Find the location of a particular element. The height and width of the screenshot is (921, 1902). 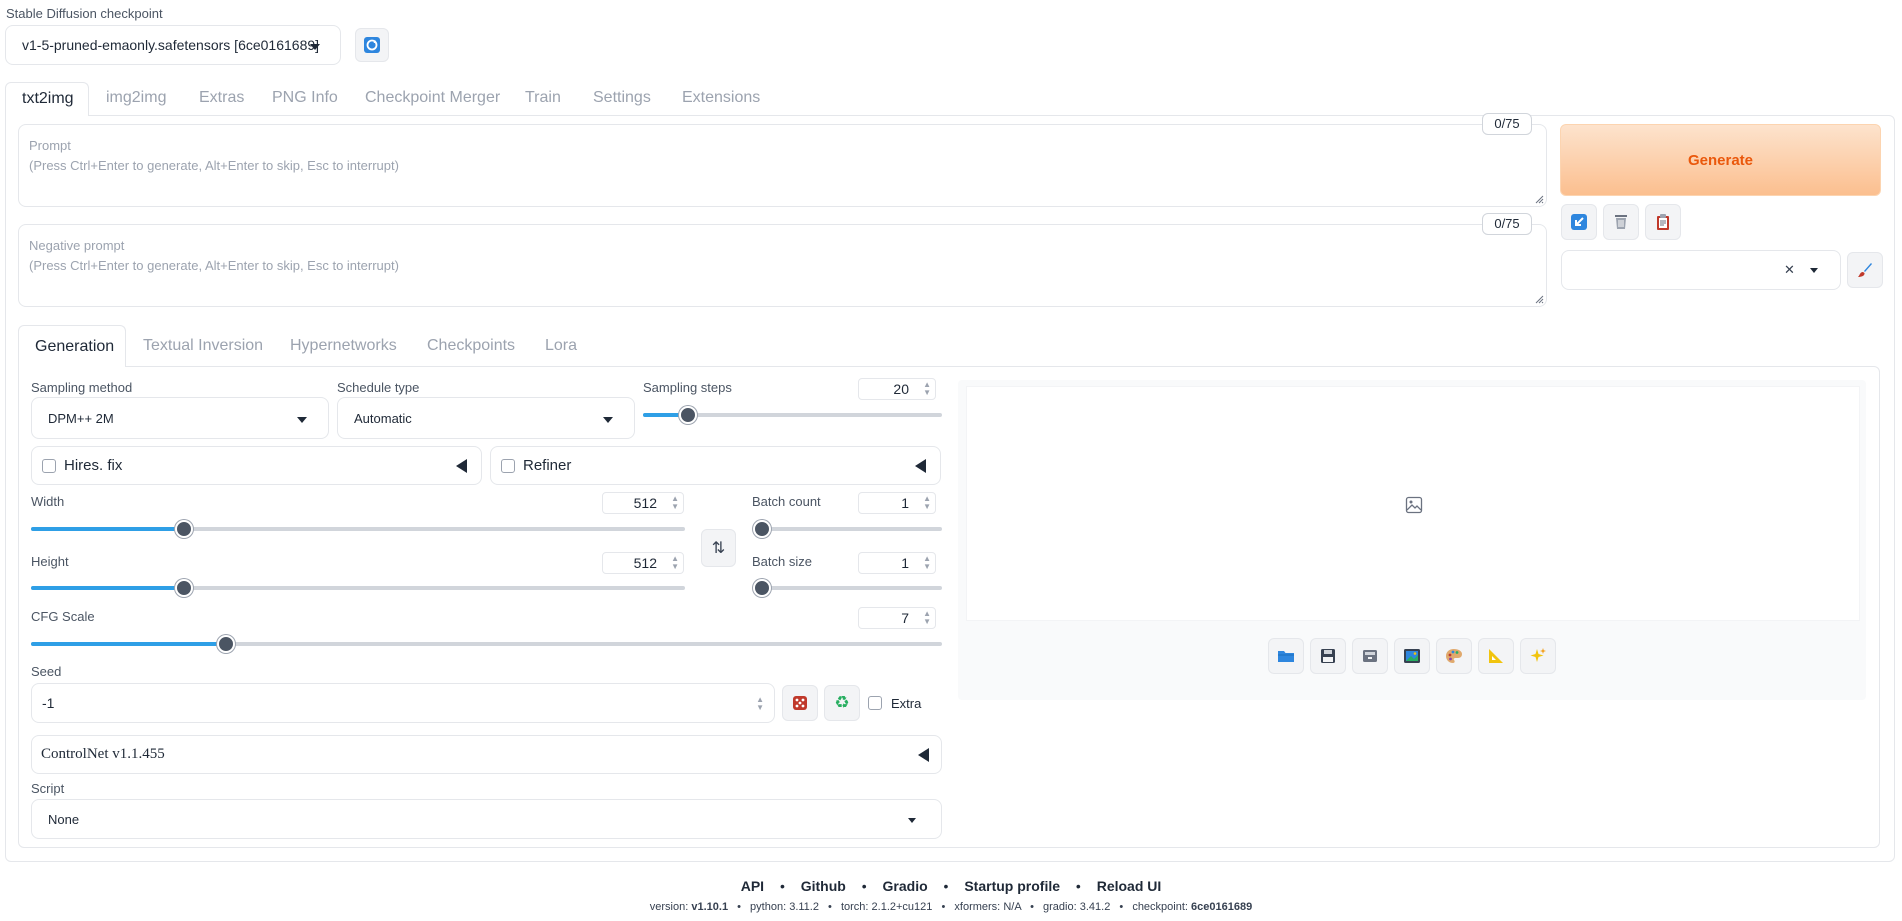

clear-icon: ✕ is located at coordinates (1789, 270).